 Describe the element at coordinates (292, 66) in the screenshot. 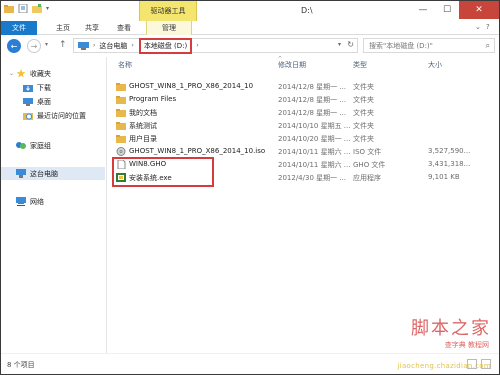

I see `column-header-modified: 修改日期` at that location.